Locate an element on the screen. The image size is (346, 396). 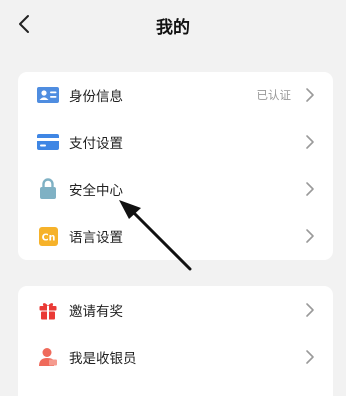
menu-item-payment: 支付设置 is located at coordinates (175, 142).